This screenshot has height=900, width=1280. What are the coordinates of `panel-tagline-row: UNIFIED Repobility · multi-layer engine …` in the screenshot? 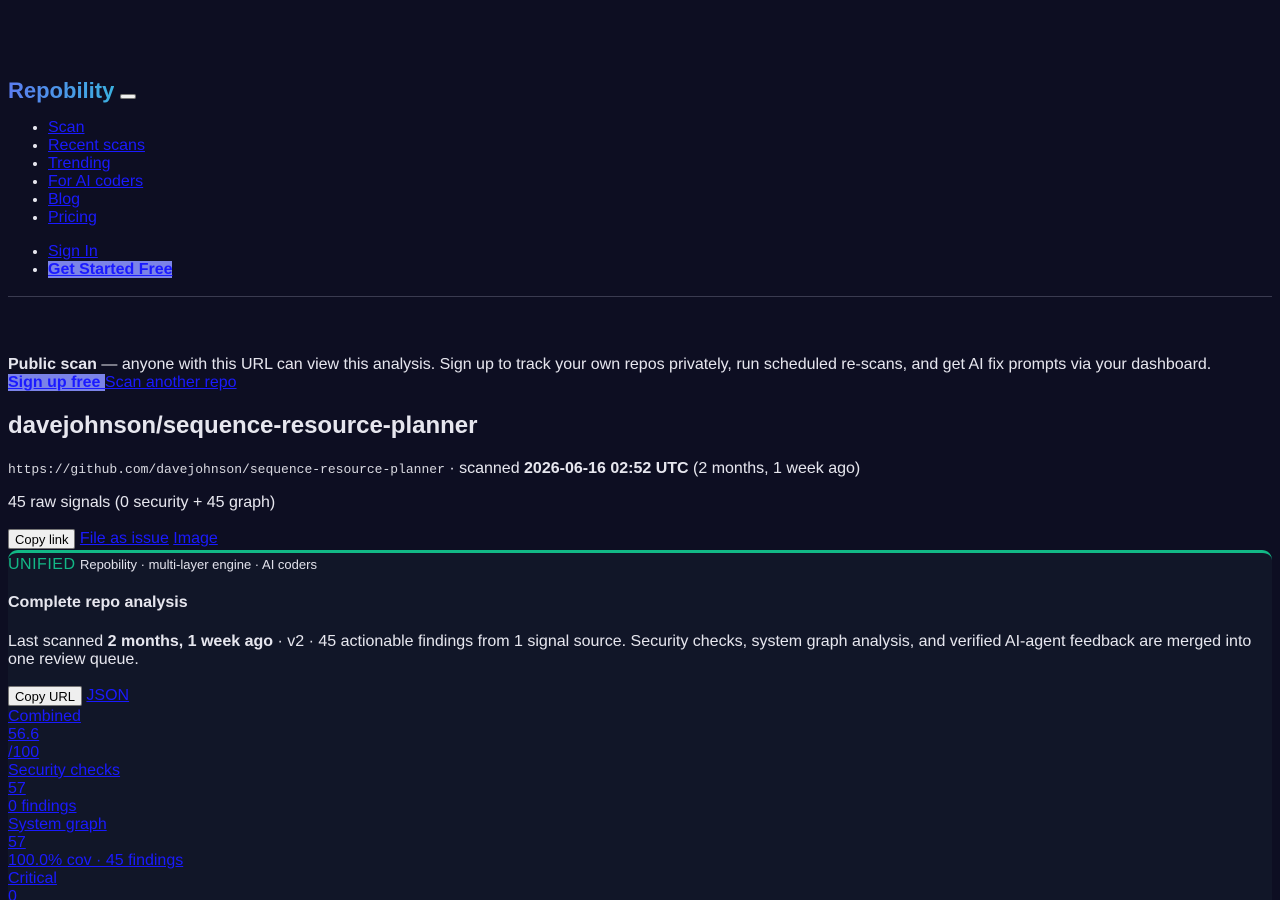 It's located at (162, 565).